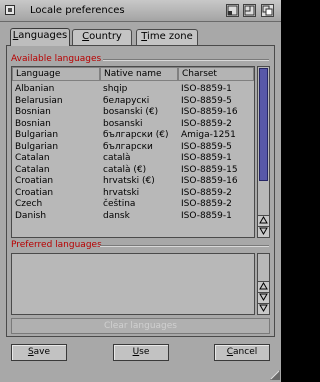  I want to click on native-name-cell: български (€), so click(136, 135).